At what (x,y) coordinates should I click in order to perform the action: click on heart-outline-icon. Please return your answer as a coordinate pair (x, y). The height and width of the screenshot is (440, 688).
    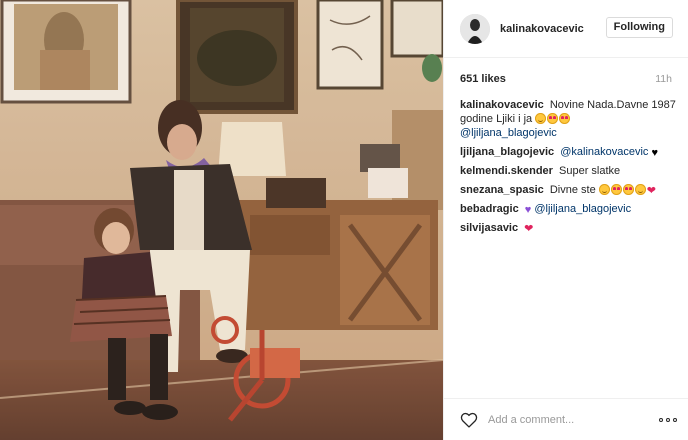
    Looking at the image, I should click on (469, 420).